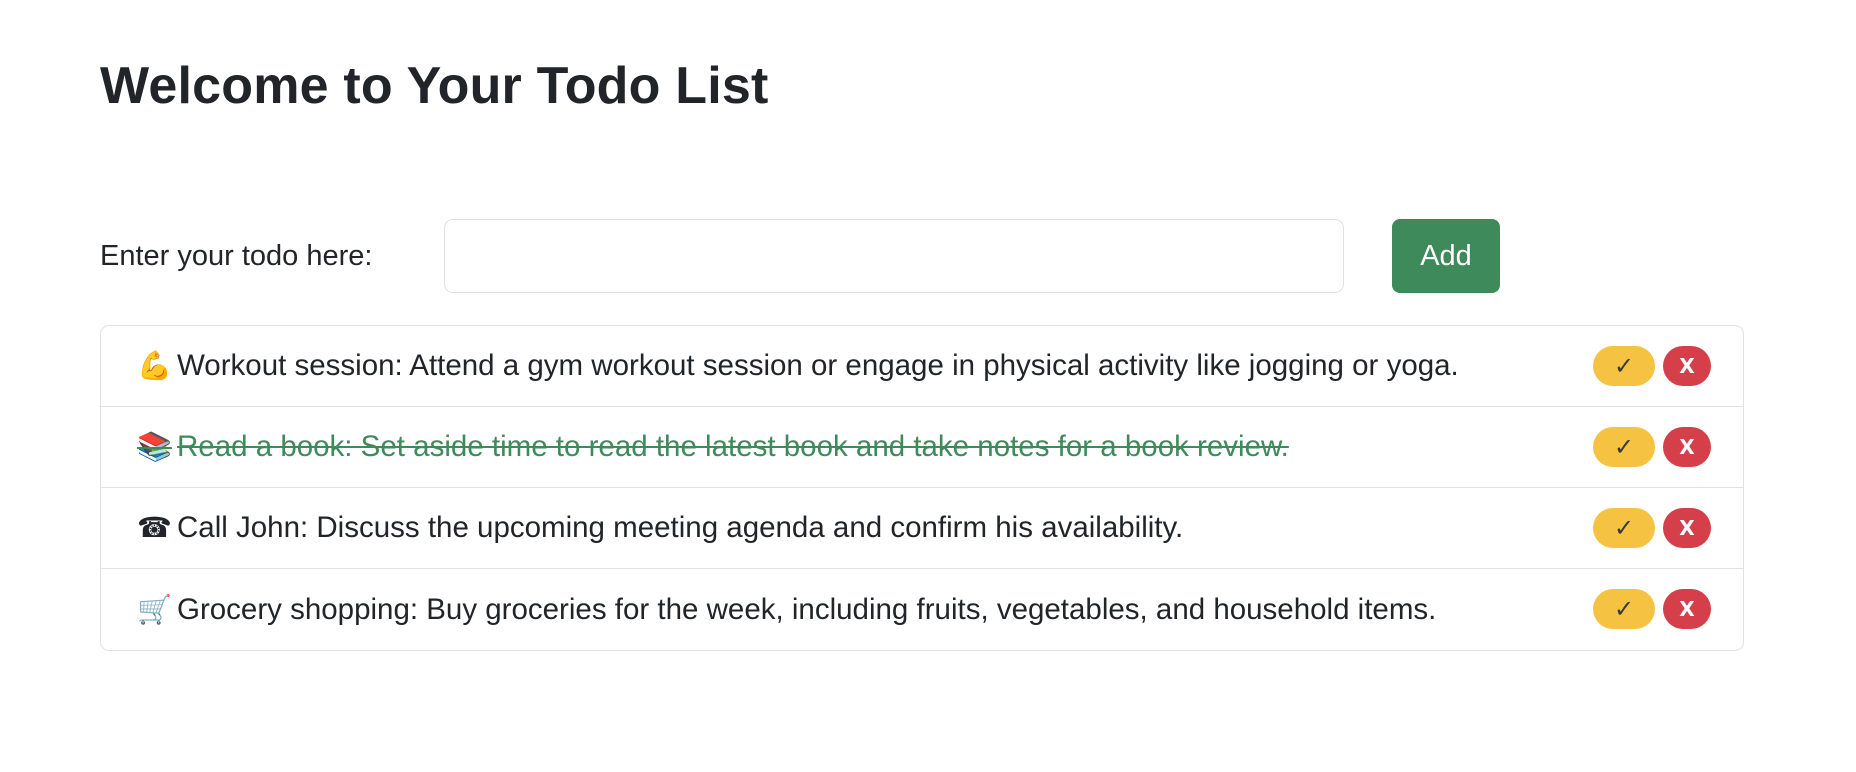 The height and width of the screenshot is (772, 1856). What do you see at coordinates (154, 446) in the screenshot?
I see `books-icon: 📚` at bounding box center [154, 446].